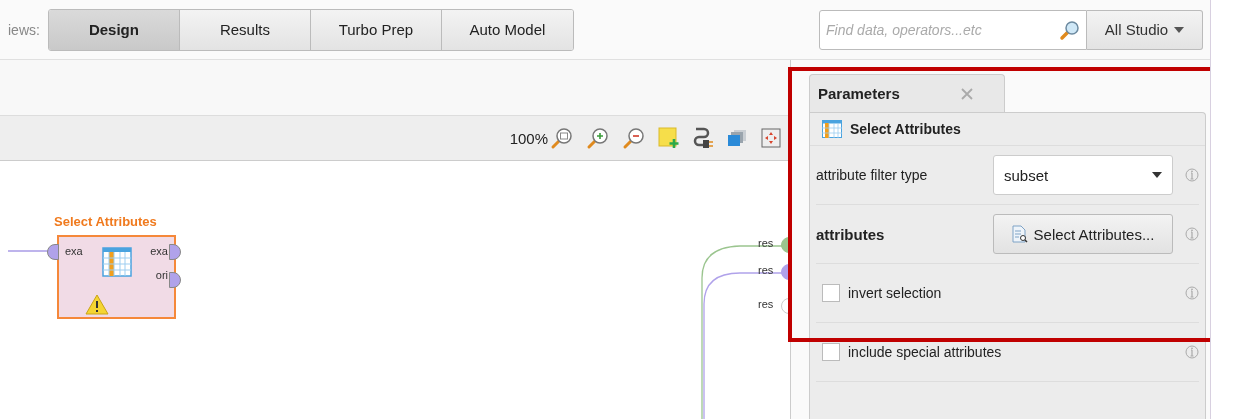  I want to click on parameter-label: attribute filter type, so click(872, 175).